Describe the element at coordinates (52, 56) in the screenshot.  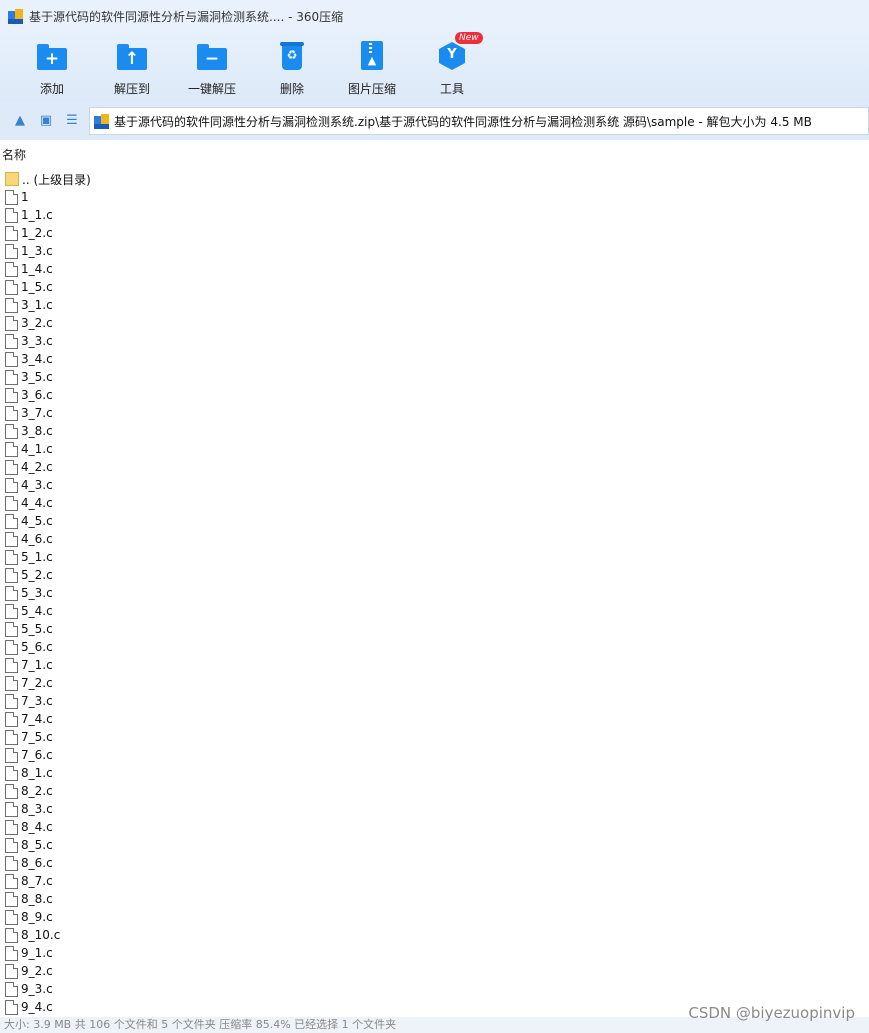
I see `plus-folder-icon: +` at that location.